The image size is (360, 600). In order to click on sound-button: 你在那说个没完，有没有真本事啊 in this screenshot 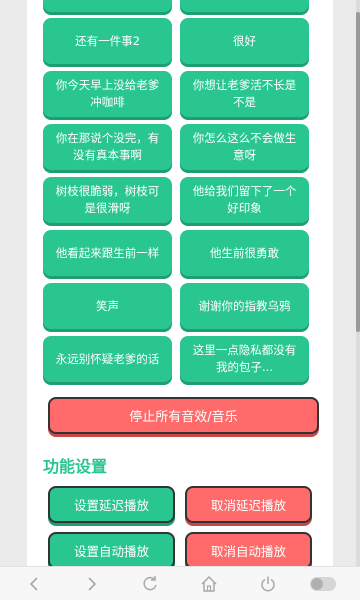, I will do `click(107, 147)`.